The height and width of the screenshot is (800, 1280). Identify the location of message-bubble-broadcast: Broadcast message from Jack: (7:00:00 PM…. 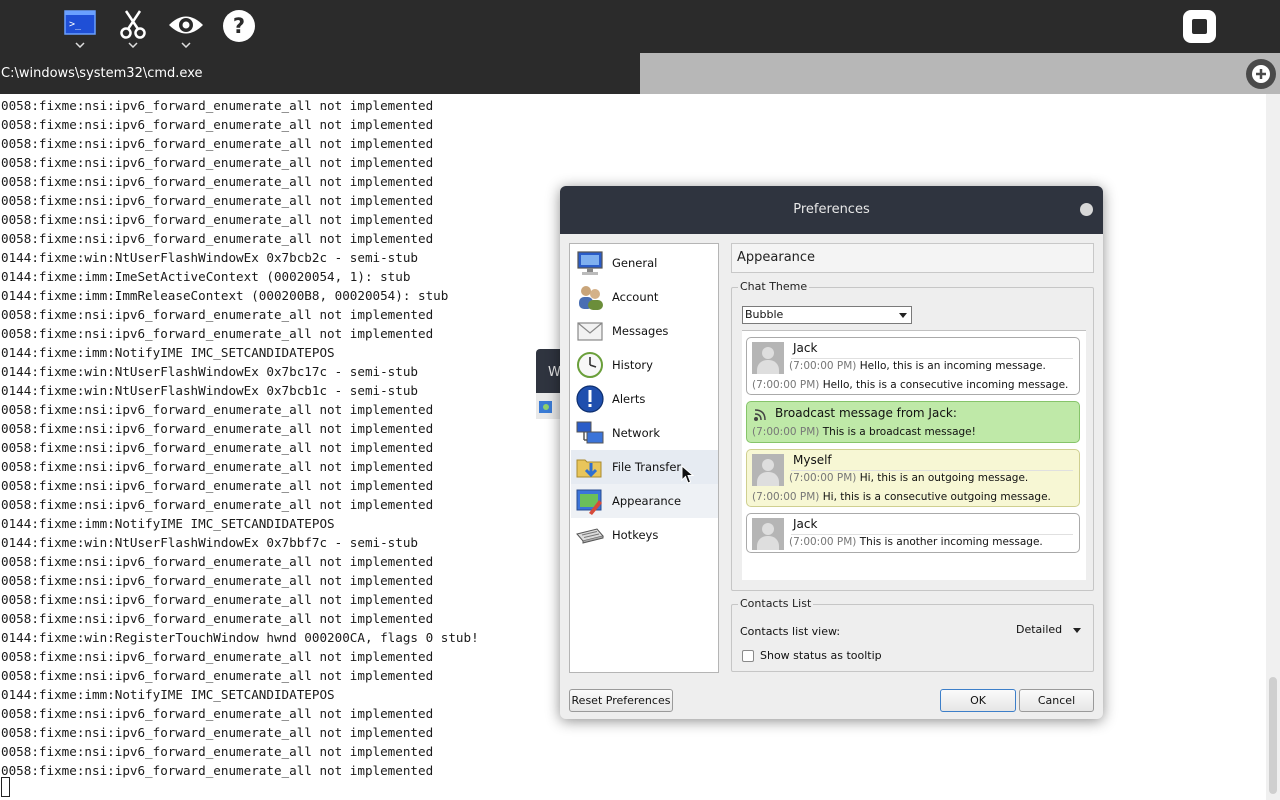
(913, 422).